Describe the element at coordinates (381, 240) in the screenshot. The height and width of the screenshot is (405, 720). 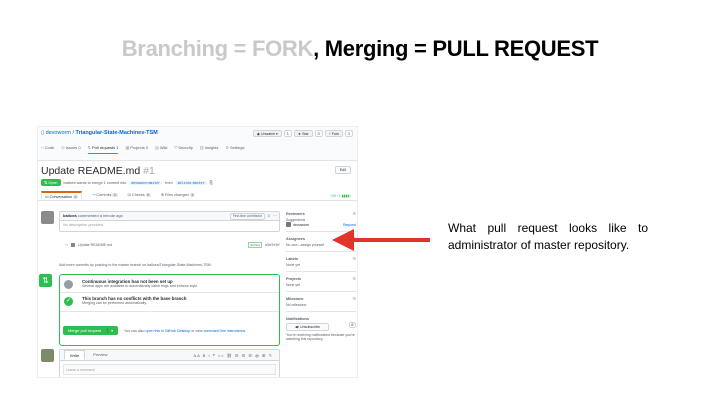
I see `annotation-arrow` at that location.